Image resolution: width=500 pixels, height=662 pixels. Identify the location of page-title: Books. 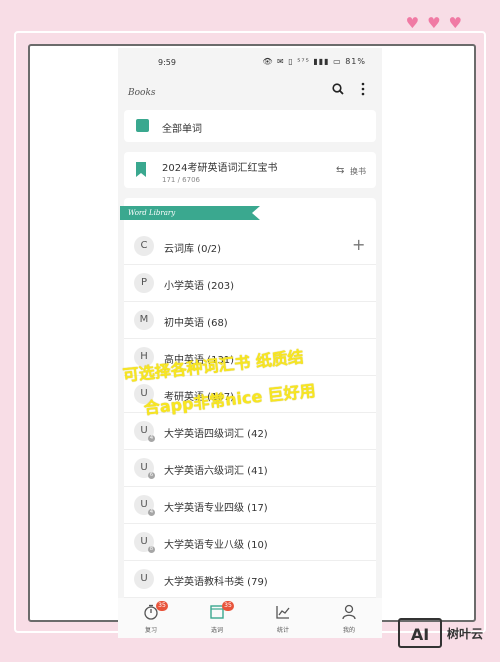
(142, 93).